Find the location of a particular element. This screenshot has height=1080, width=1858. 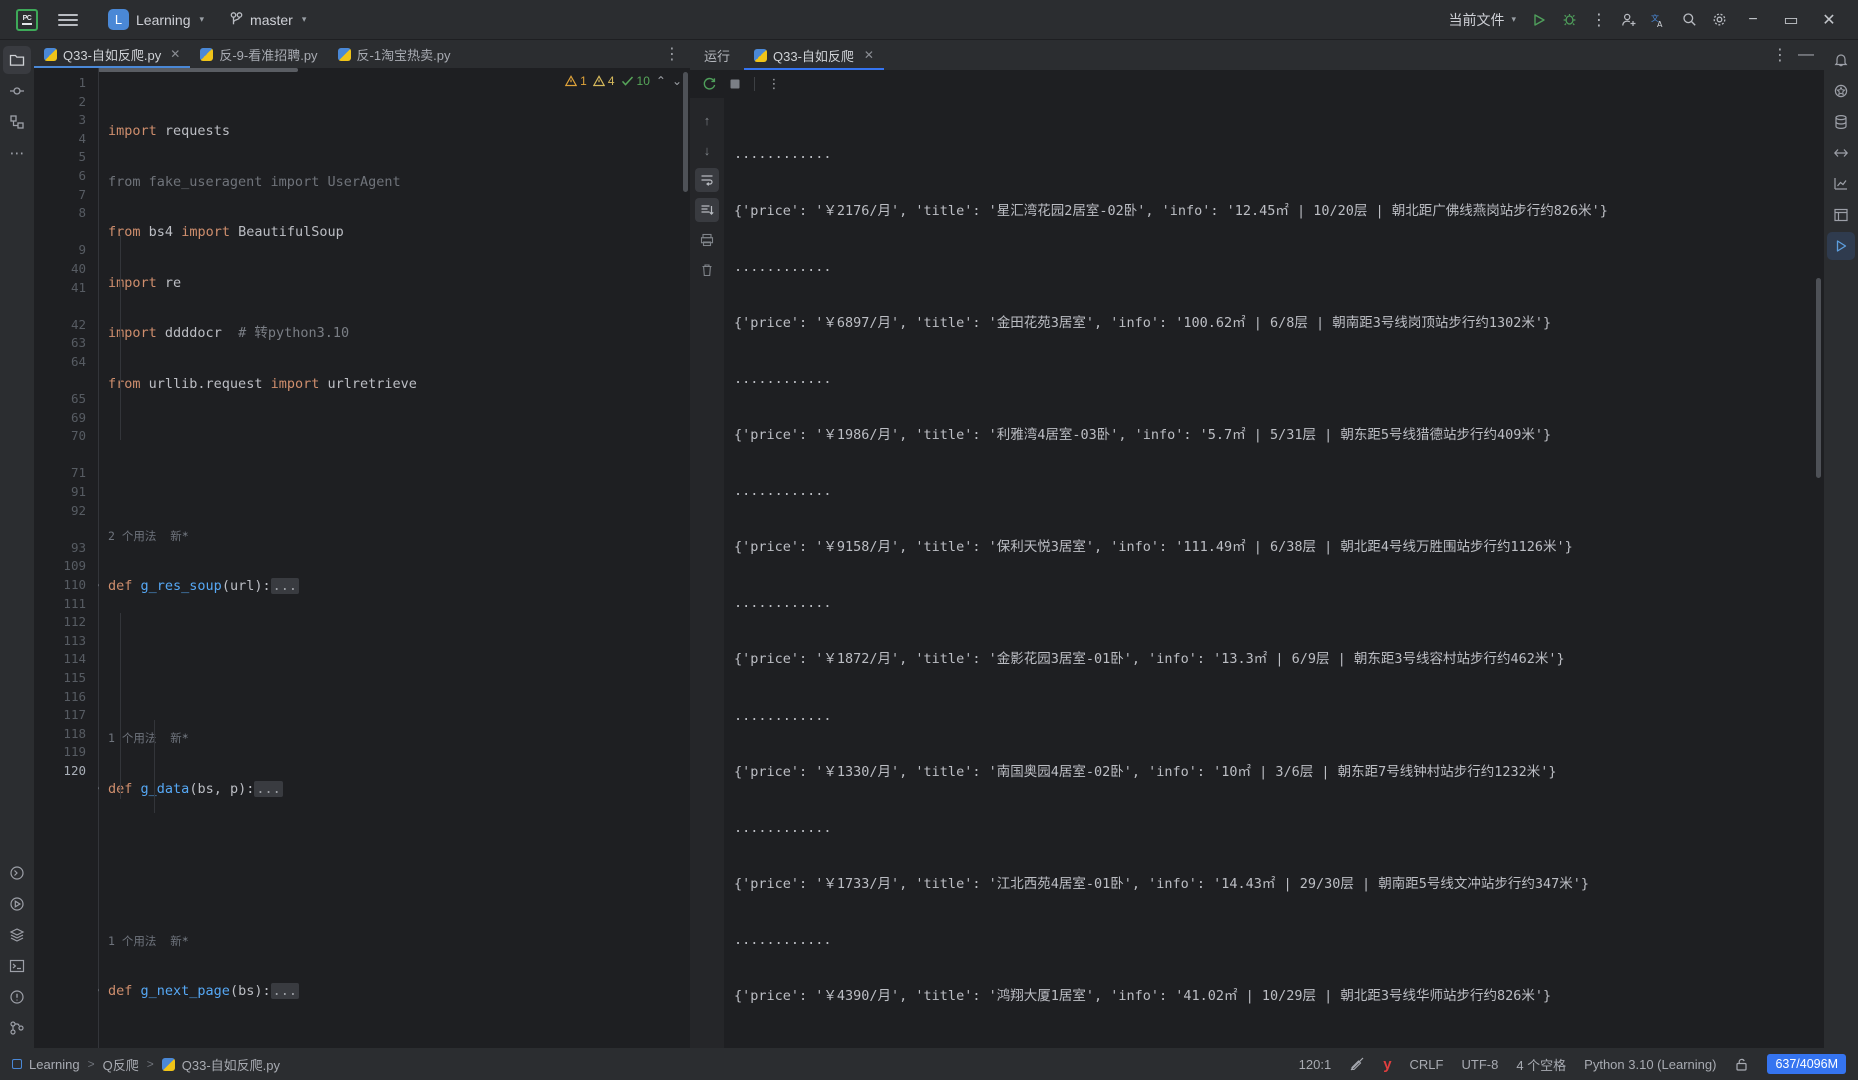

search-icon is located at coordinates (1689, 20).